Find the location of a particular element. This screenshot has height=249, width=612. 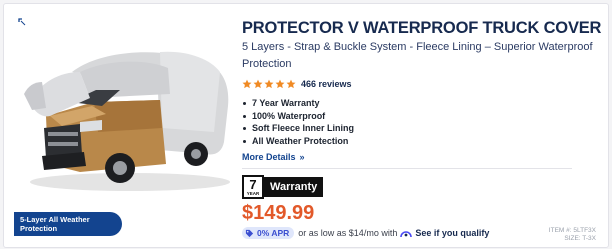

apr-label: 0% APR is located at coordinates (273, 233).